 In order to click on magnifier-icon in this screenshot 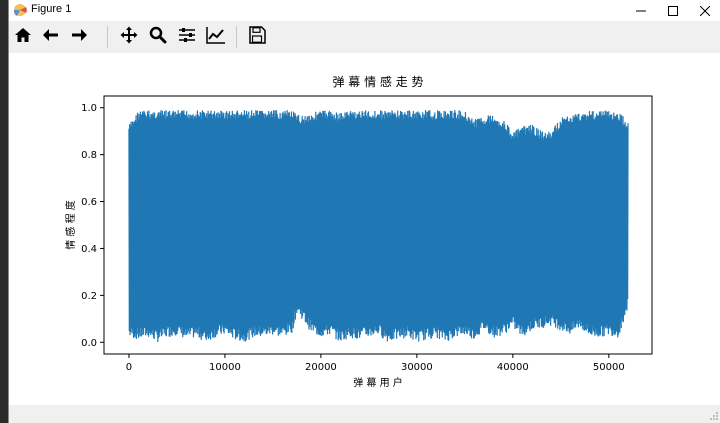, I will do `click(158, 37)`.